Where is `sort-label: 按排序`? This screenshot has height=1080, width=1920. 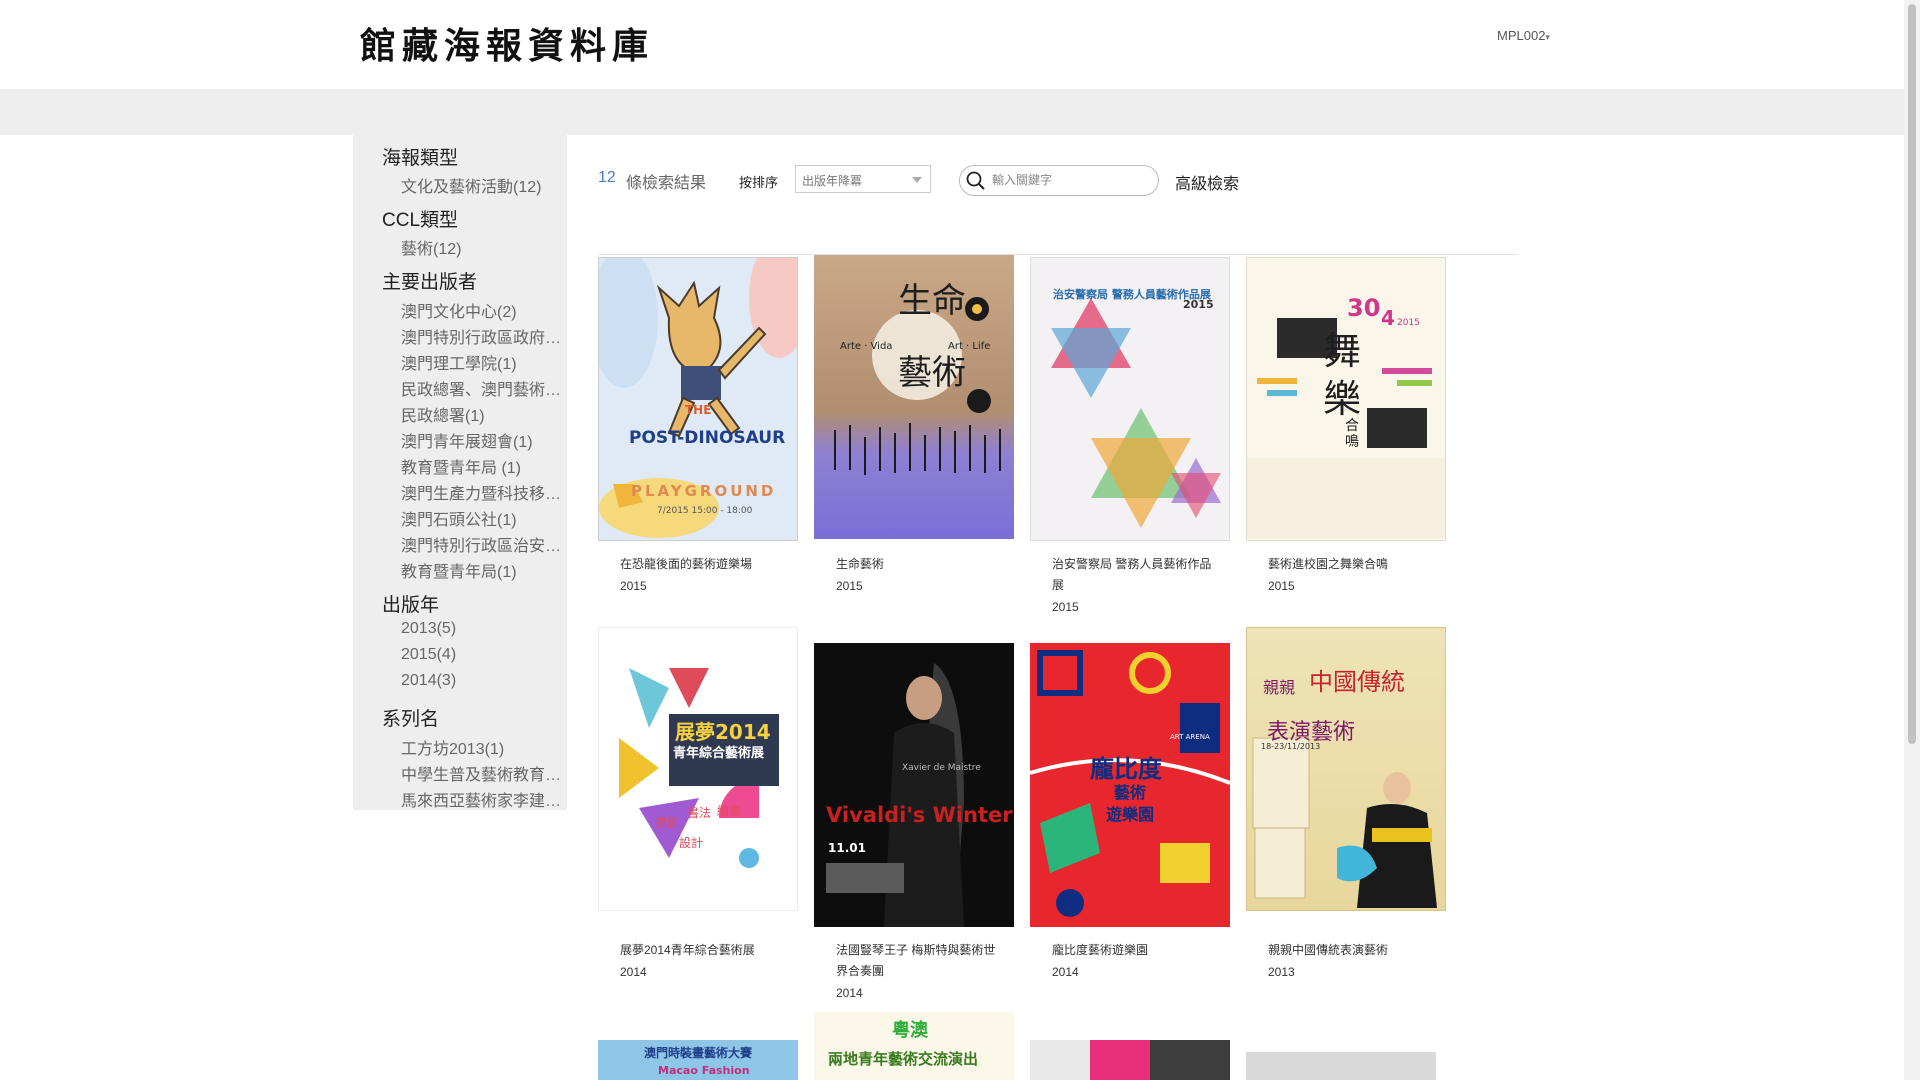 sort-label: 按排序 is located at coordinates (759, 182).